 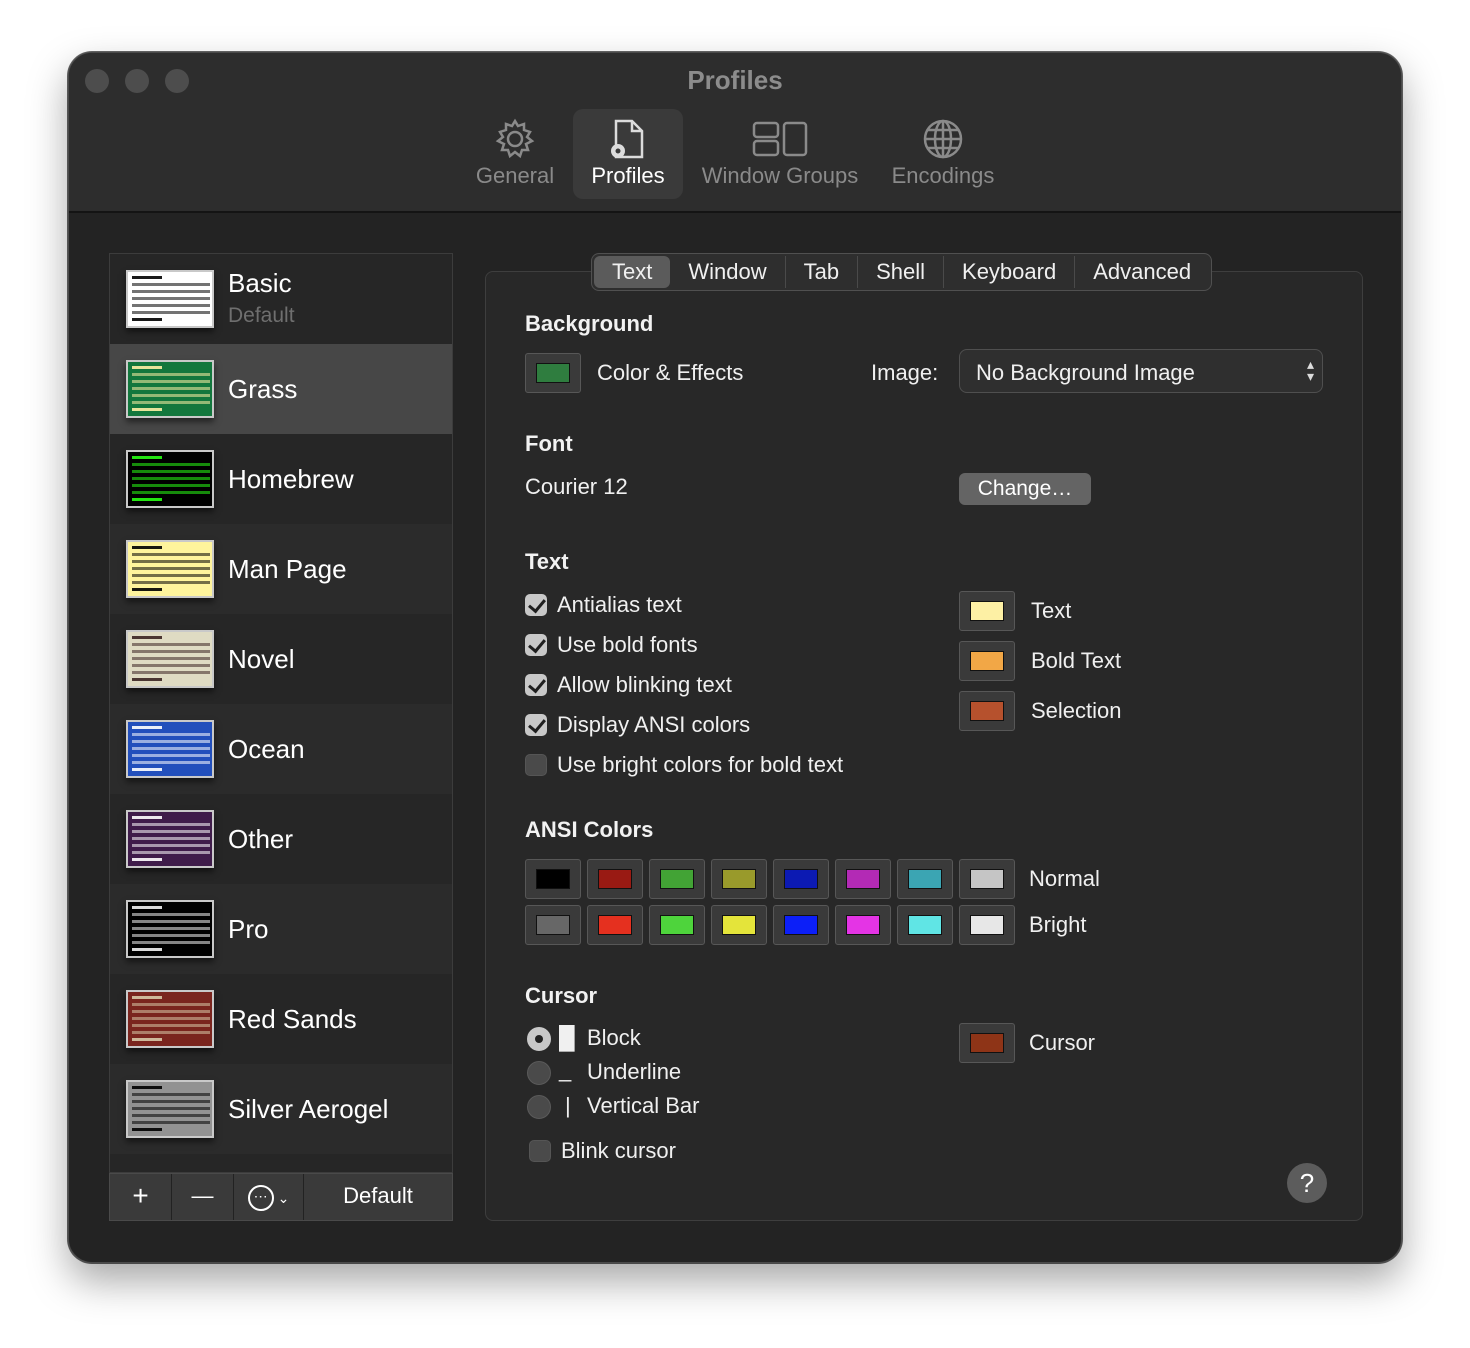 I want to click on selection-color-well, so click(x=987, y=711).